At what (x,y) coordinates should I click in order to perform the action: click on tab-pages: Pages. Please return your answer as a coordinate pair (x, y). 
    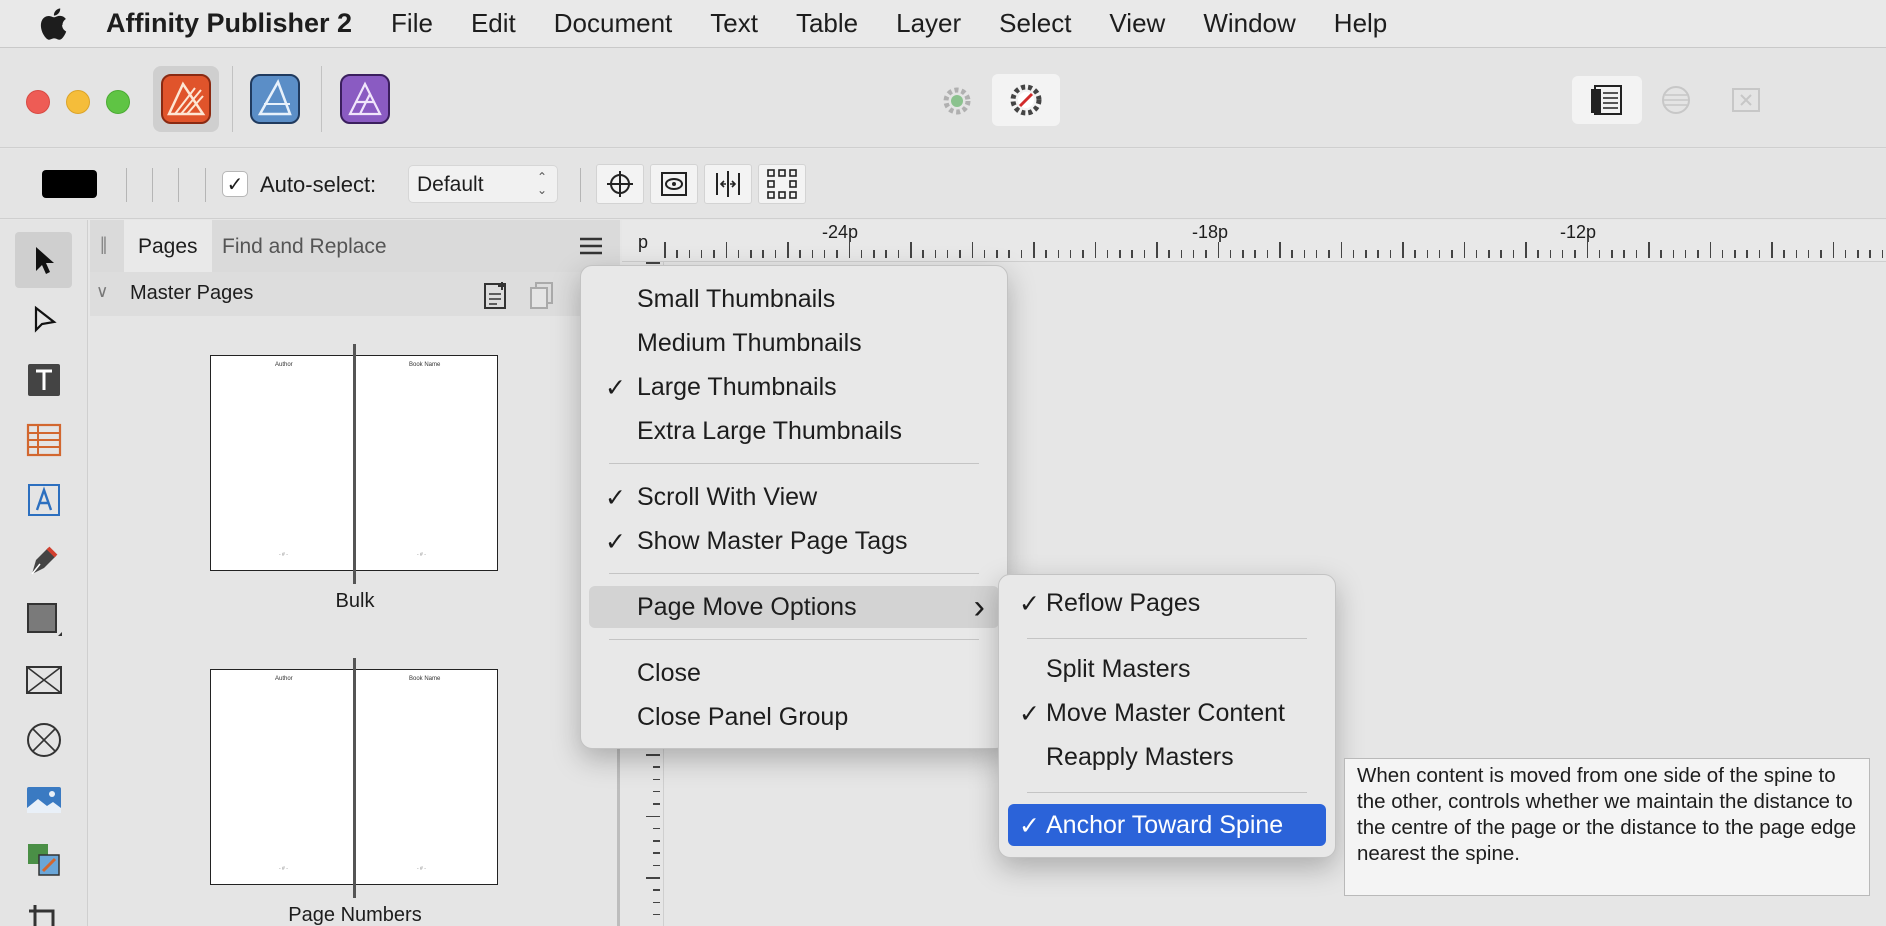
    Looking at the image, I should click on (168, 246).